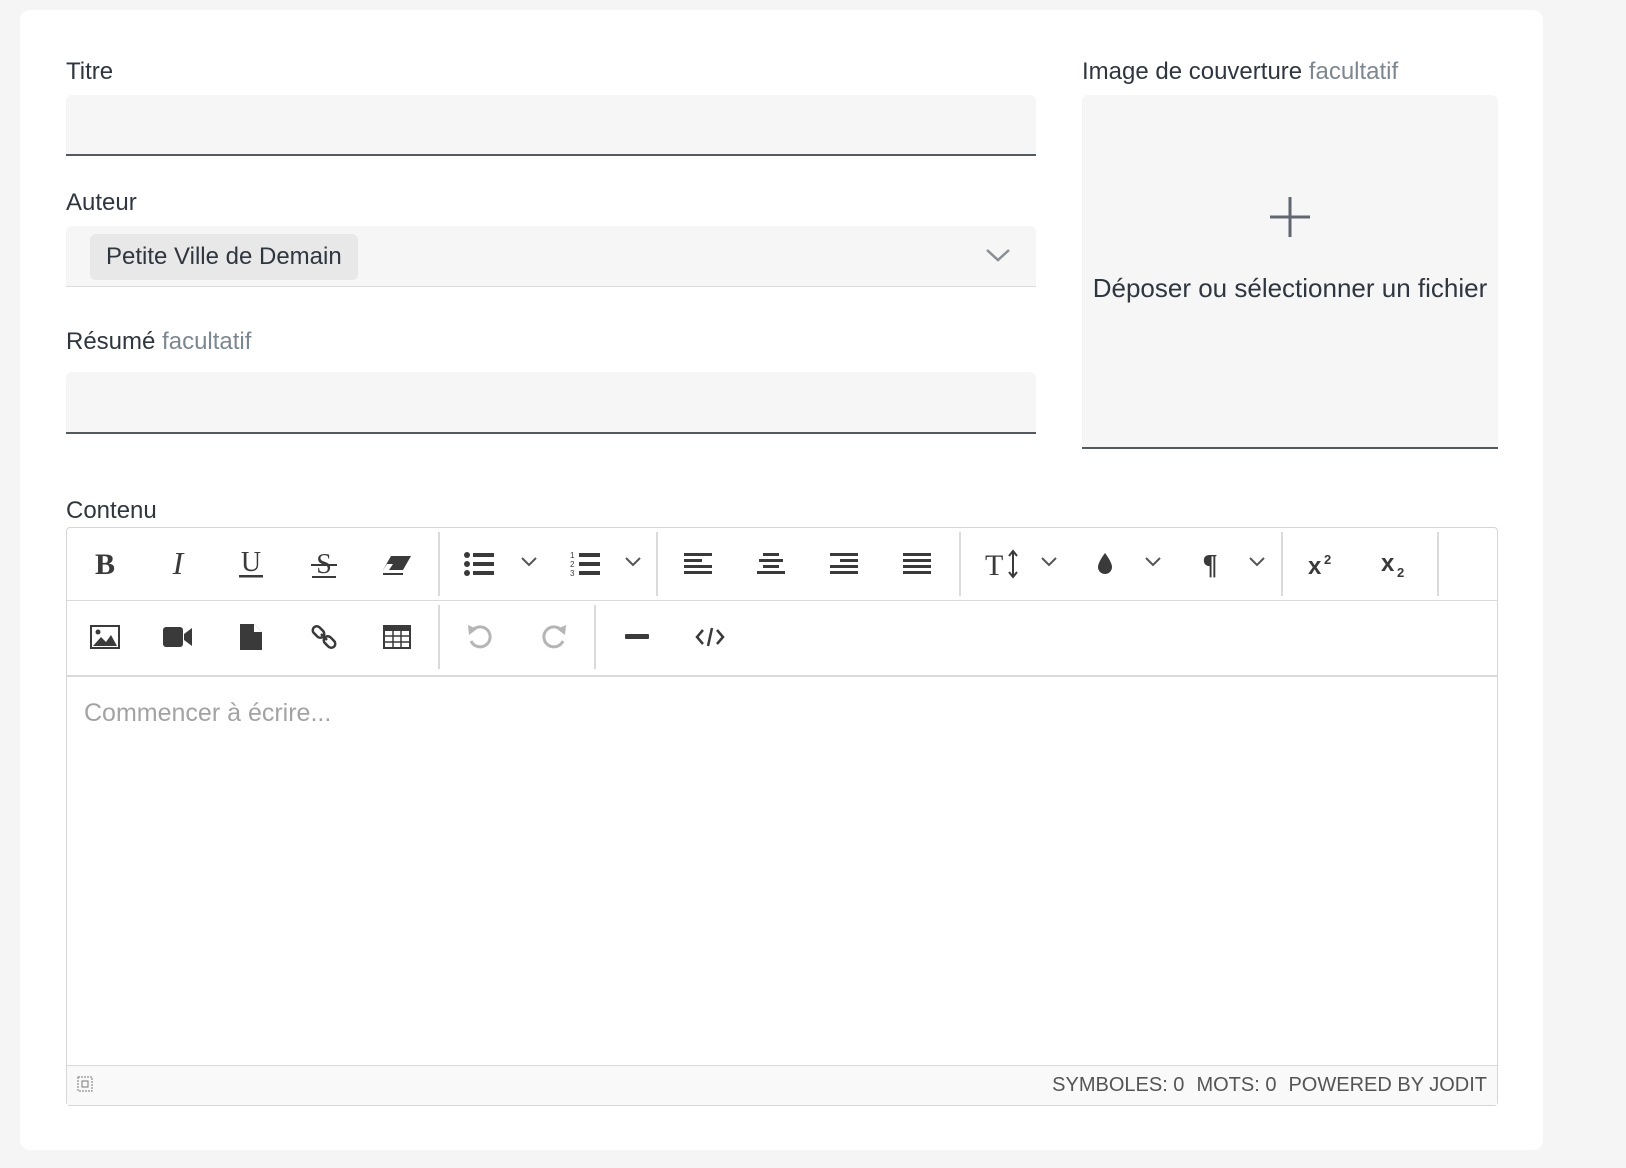 The width and height of the screenshot is (1626, 1168). I want to click on redo-button, so click(554, 637).